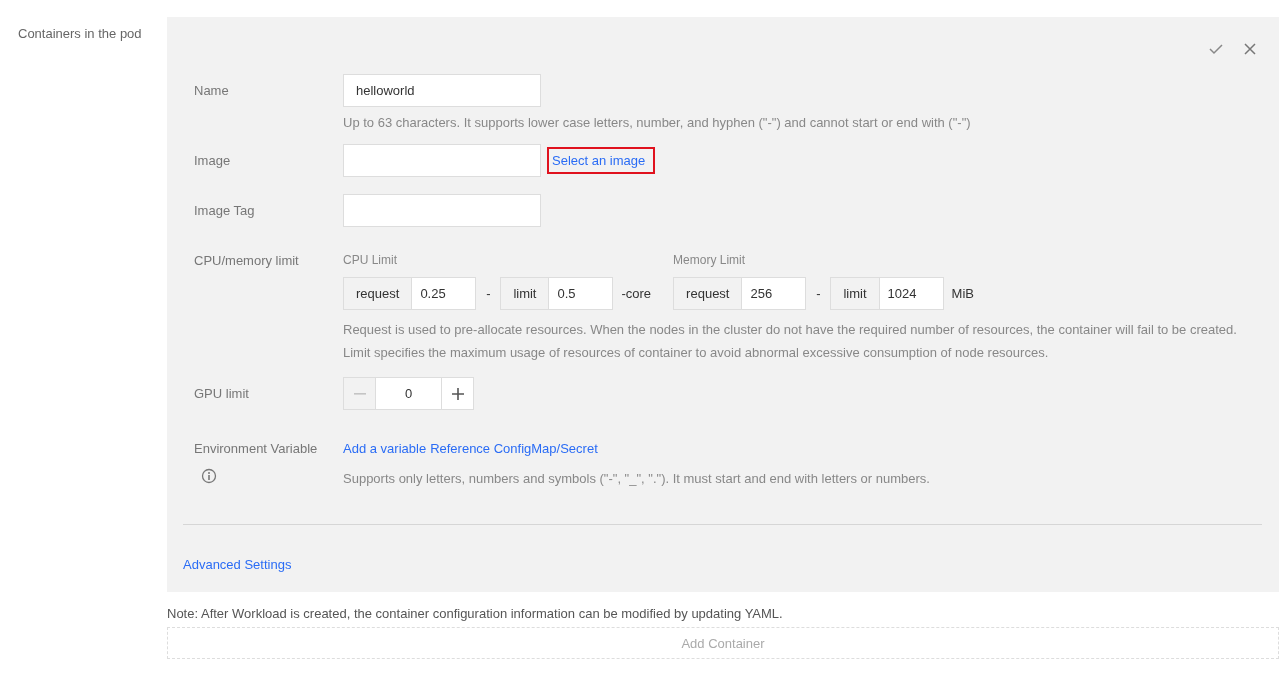  Describe the element at coordinates (657, 122) in the screenshot. I see `name-hint: Up to 63 characters. It supports lower case letters, number, and hyphen ("-") and cannot start or end with ("-")` at that location.